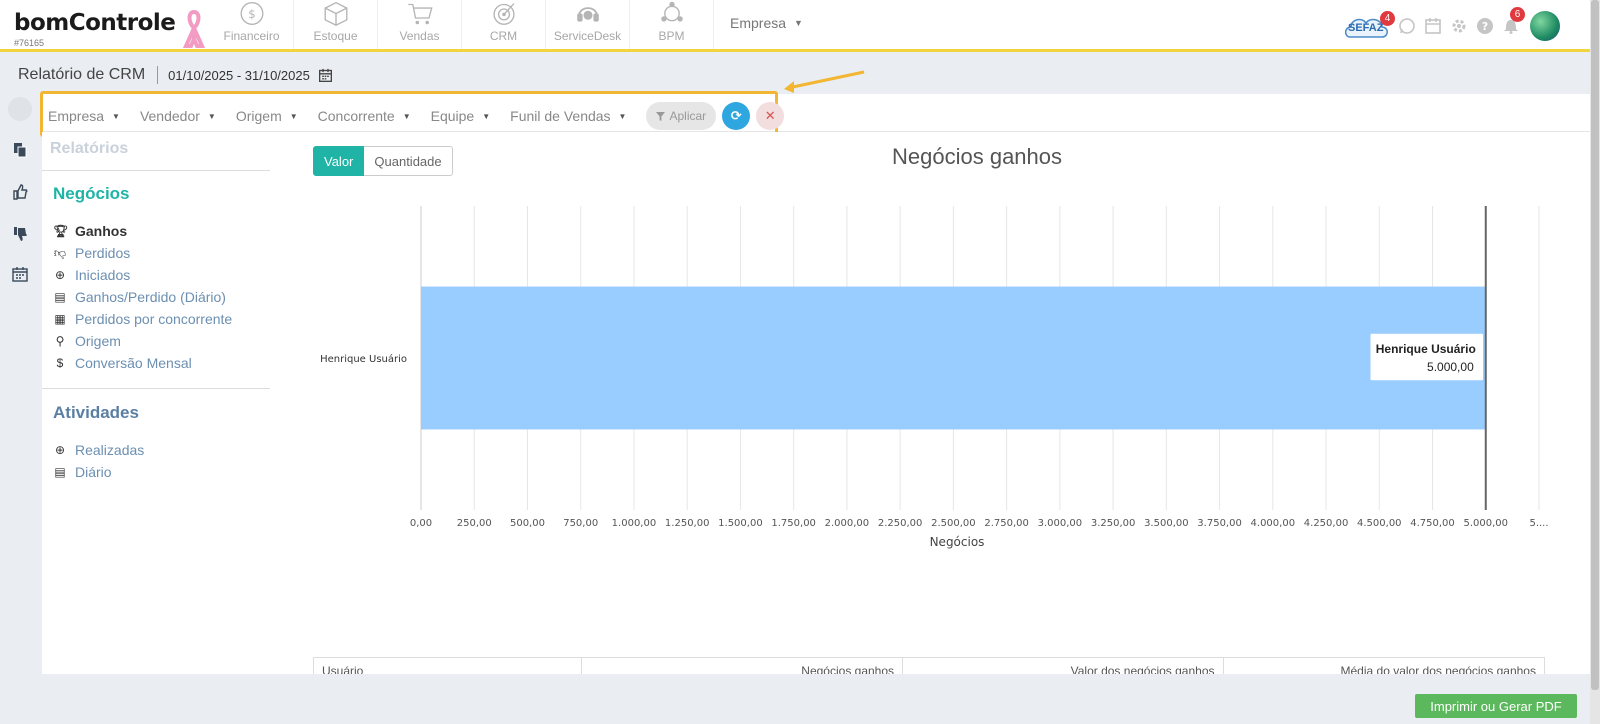 The height and width of the screenshot is (724, 1600). What do you see at coordinates (1485, 523) in the screenshot?
I see `x-tick-label: 5.000,00` at bounding box center [1485, 523].